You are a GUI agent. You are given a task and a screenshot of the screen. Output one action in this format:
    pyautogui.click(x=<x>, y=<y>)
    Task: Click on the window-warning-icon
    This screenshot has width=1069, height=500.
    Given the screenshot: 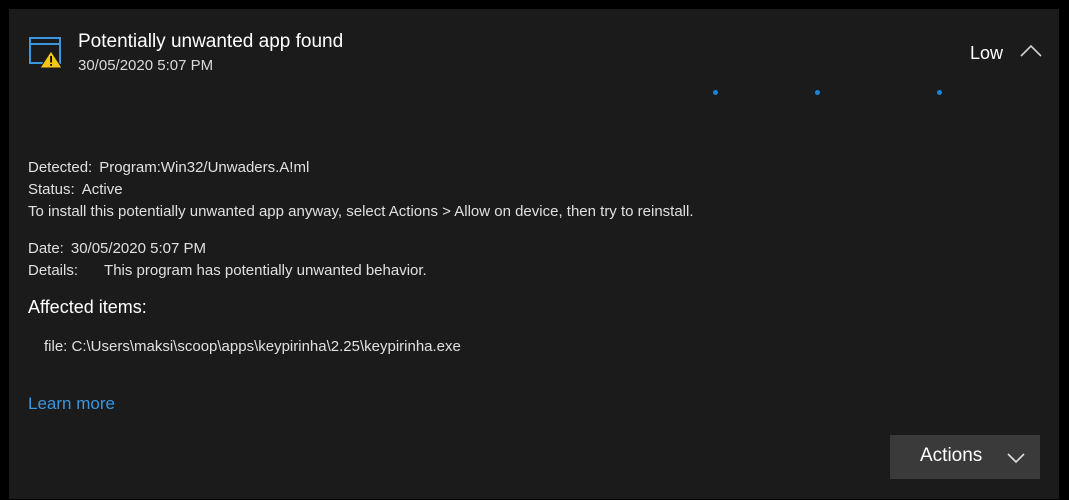 What is the action you would take?
    pyautogui.click(x=46, y=53)
    